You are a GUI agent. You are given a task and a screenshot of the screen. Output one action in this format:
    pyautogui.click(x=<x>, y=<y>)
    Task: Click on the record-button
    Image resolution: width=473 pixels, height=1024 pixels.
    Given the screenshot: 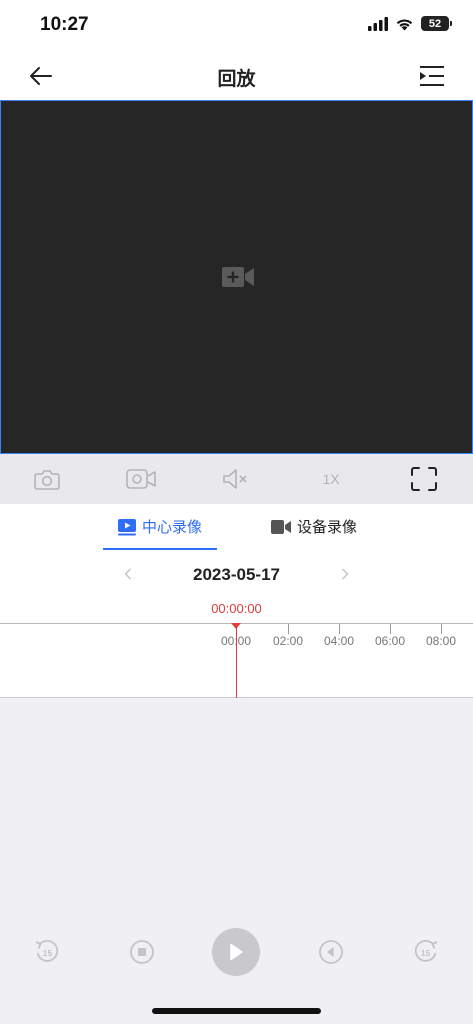 What is the action you would take?
    pyautogui.click(x=141, y=479)
    